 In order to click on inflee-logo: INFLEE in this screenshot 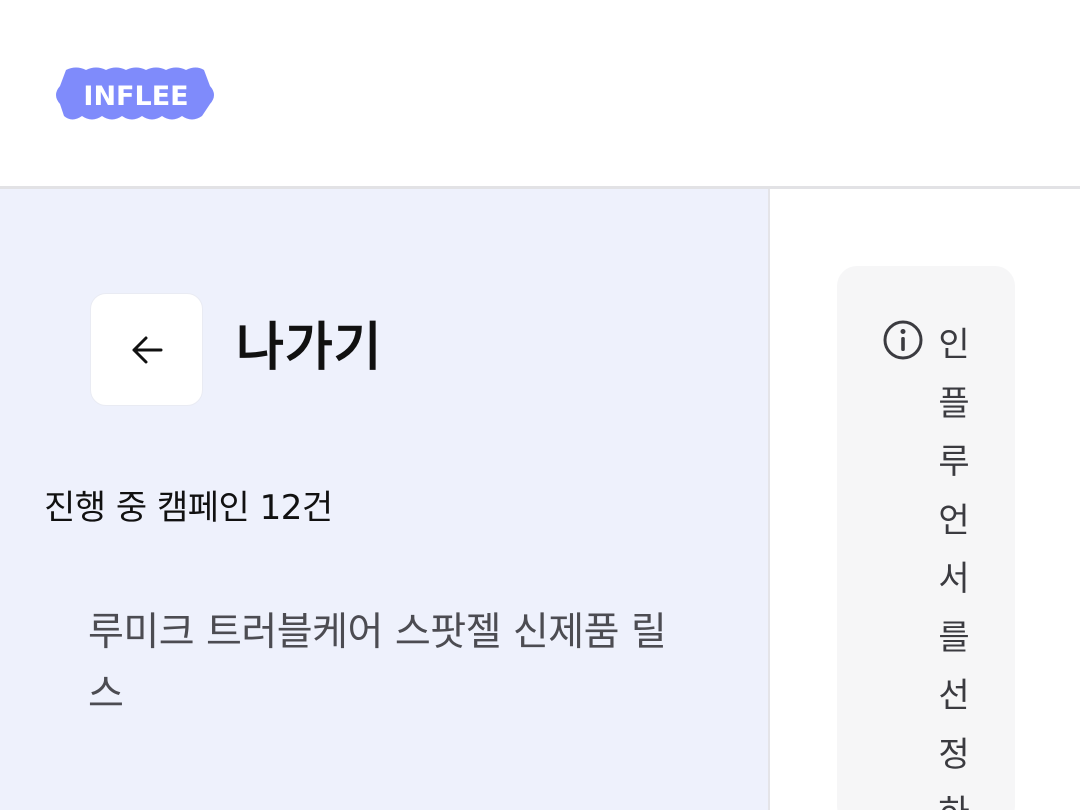, I will do `click(136, 95)`.